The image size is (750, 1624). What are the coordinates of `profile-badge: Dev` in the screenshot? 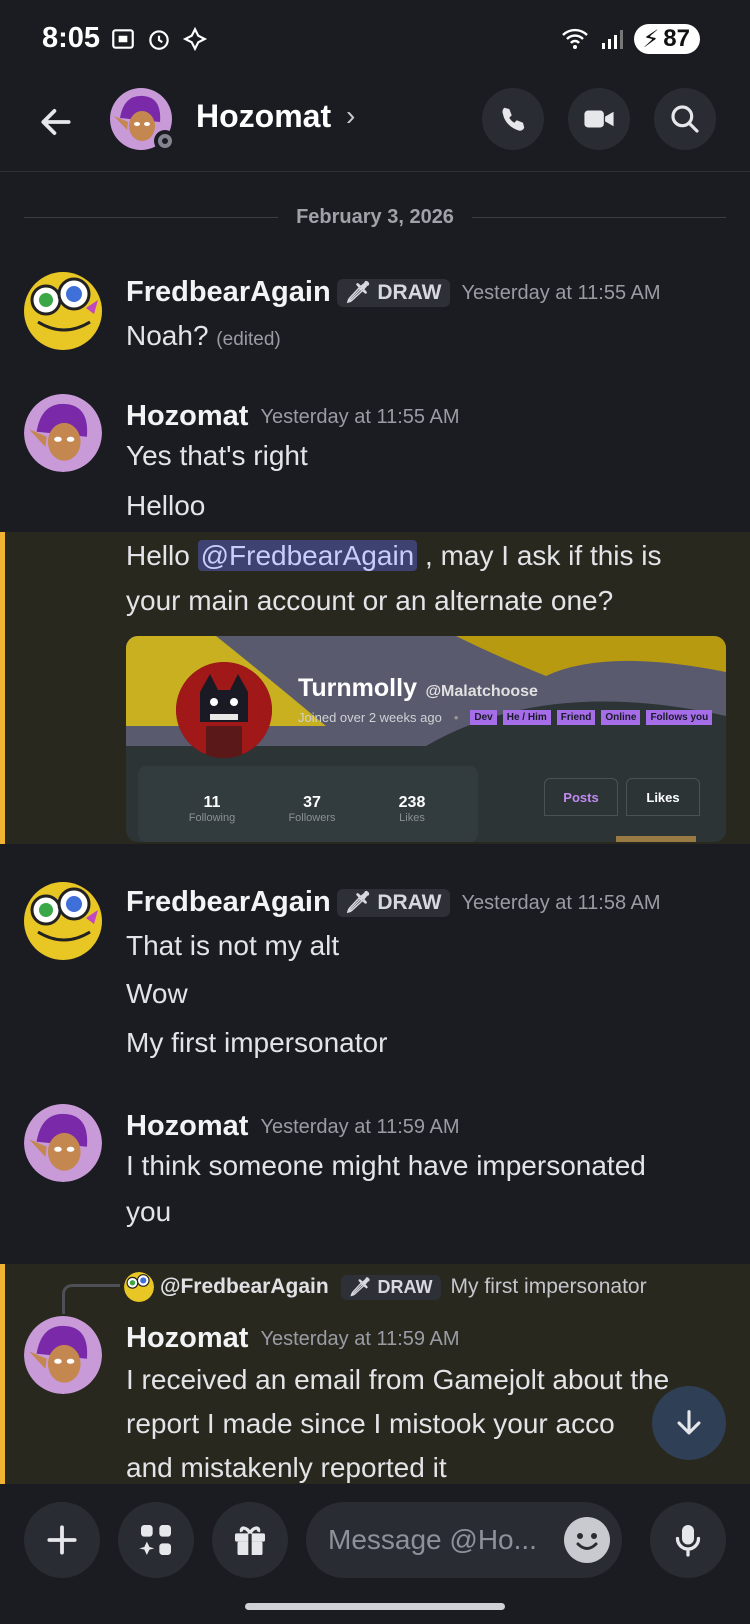 It's located at (483, 717).